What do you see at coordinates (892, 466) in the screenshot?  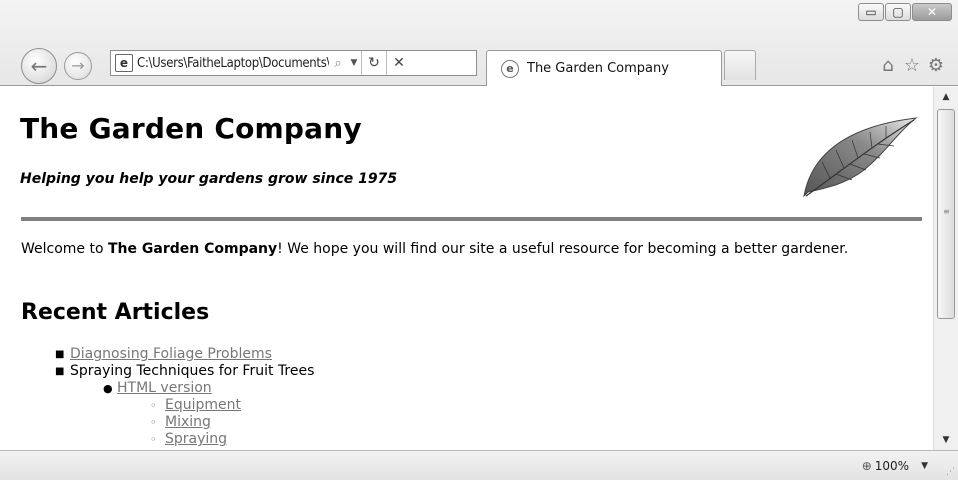 I see `zoom-level: 100%` at bounding box center [892, 466].